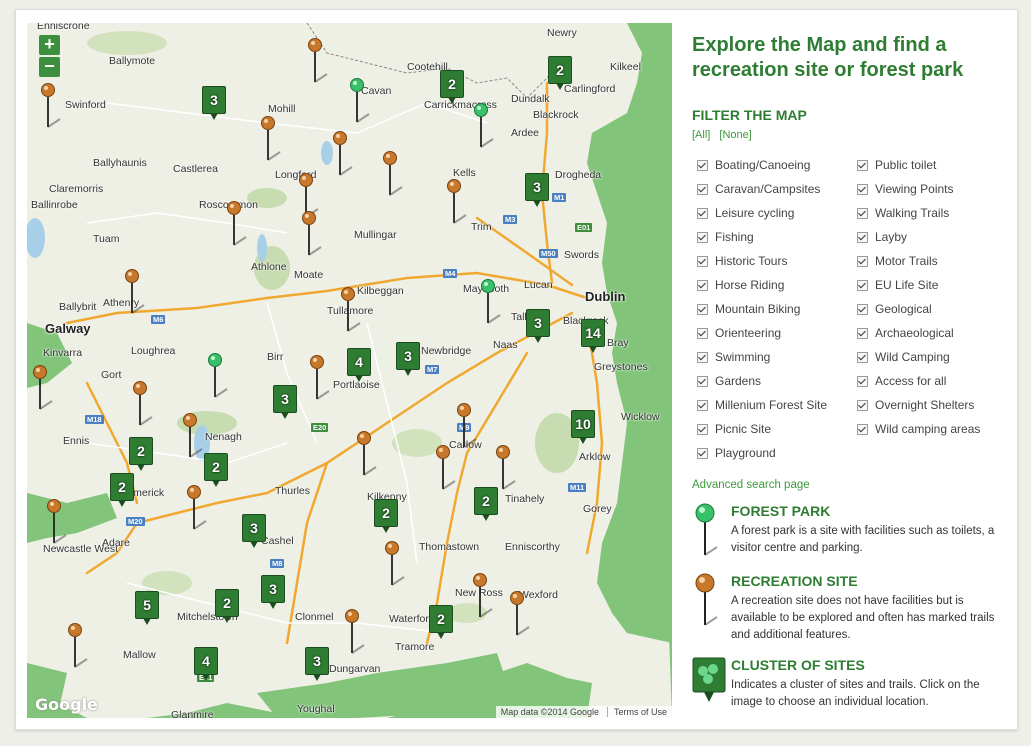  What do you see at coordinates (49, 45) in the screenshot?
I see `zoom-in-button: +` at bounding box center [49, 45].